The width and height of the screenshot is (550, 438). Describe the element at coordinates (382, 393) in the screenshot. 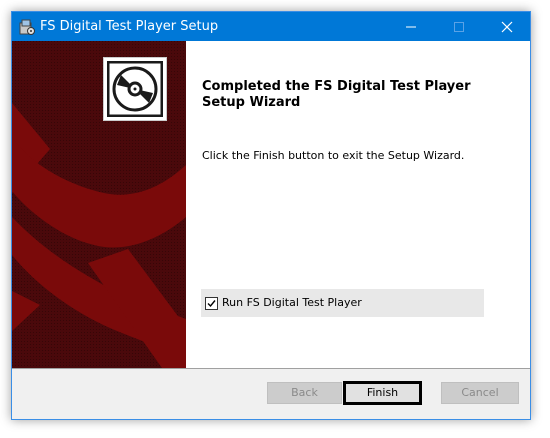

I see `finish-button: Finish` at that location.